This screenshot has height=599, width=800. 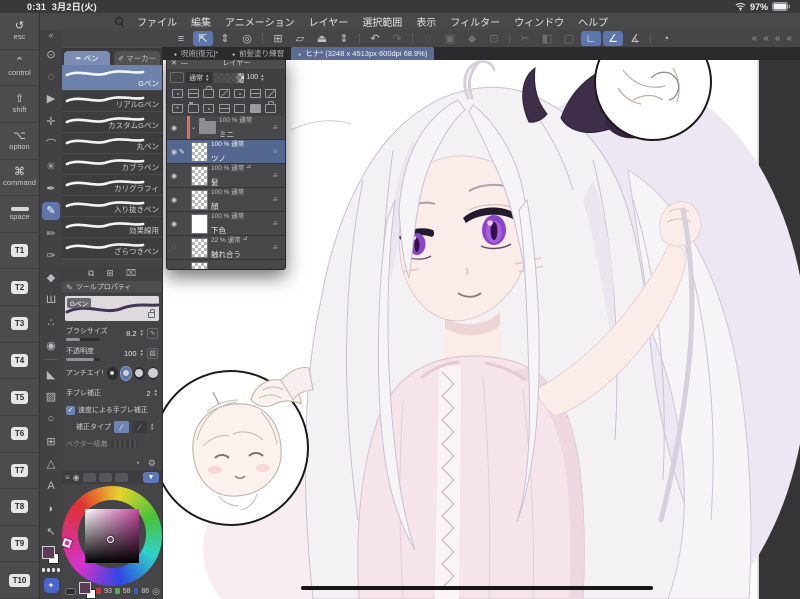 What do you see at coordinates (363, 53) in the screenshot?
I see `document-tab: ヒナ* (3248 x 4513px 600dpi 68.9%)` at bounding box center [363, 53].